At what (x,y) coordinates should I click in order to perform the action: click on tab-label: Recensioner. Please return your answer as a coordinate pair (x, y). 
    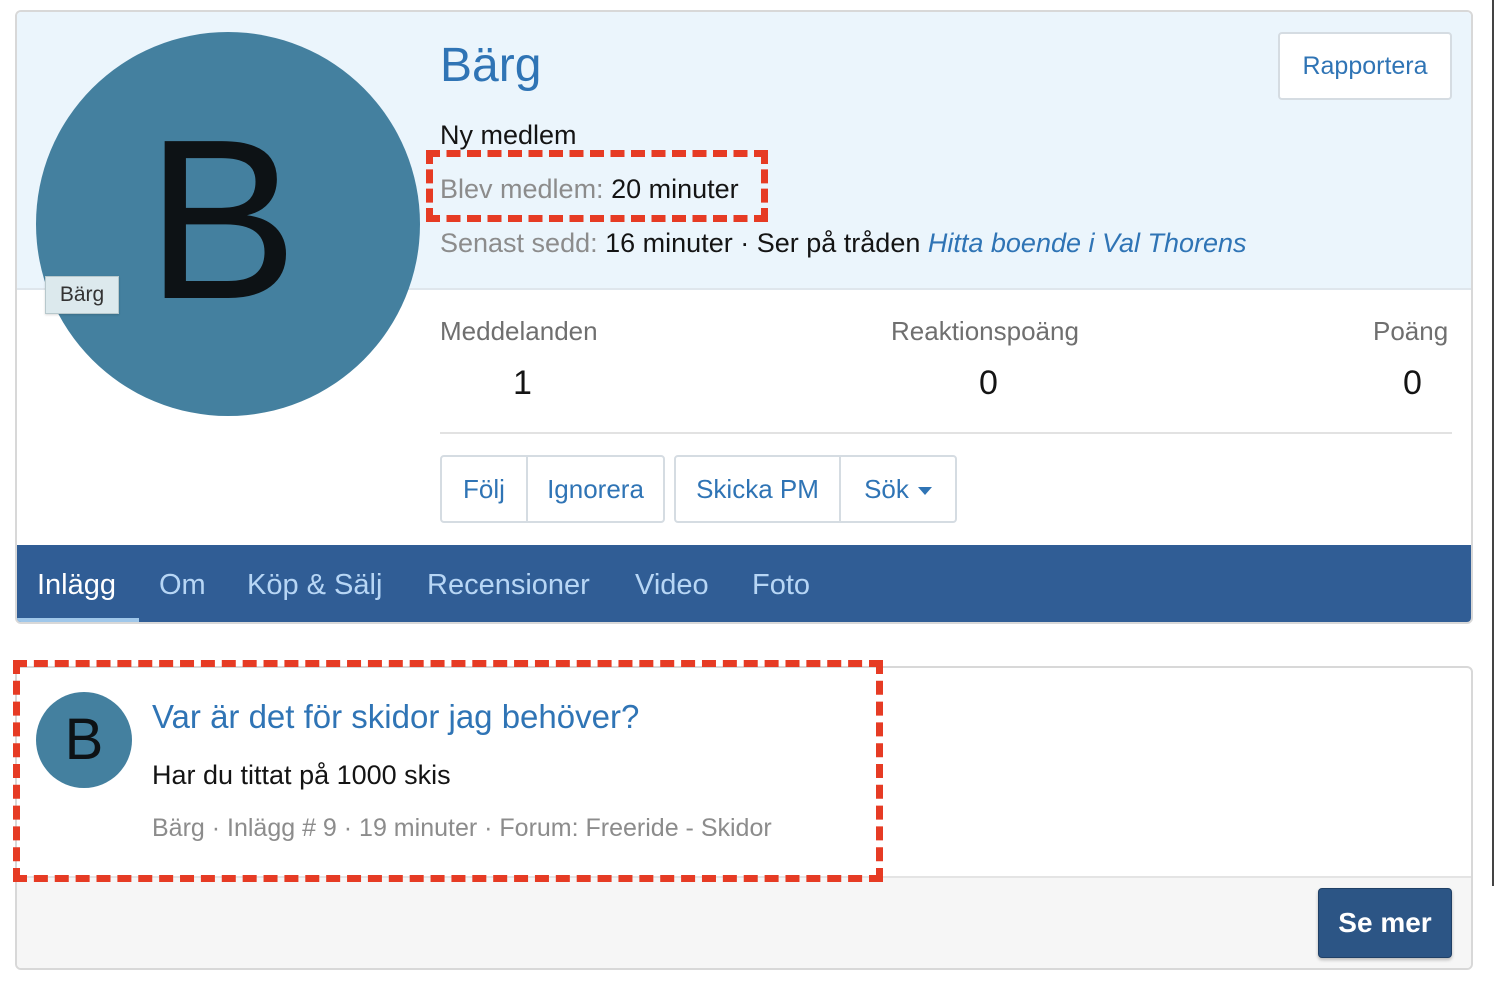
    Looking at the image, I should click on (508, 585).